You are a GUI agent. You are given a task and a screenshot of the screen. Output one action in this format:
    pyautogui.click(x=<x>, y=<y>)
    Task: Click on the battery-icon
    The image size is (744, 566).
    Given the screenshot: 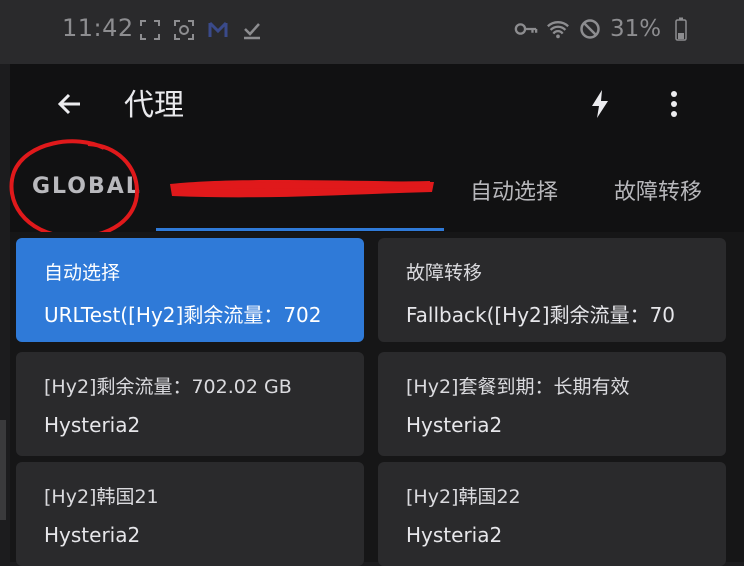 What is the action you would take?
    pyautogui.click(x=681, y=29)
    